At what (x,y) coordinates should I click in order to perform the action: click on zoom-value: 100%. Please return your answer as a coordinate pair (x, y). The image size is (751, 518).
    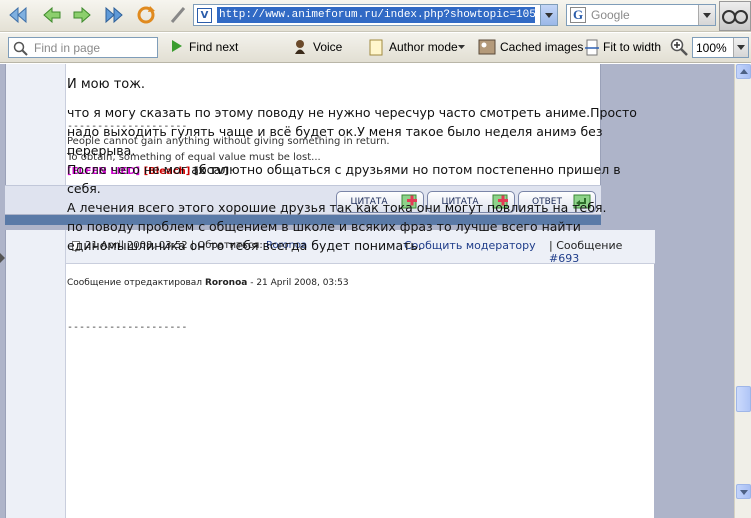
    Looking at the image, I should click on (711, 48).